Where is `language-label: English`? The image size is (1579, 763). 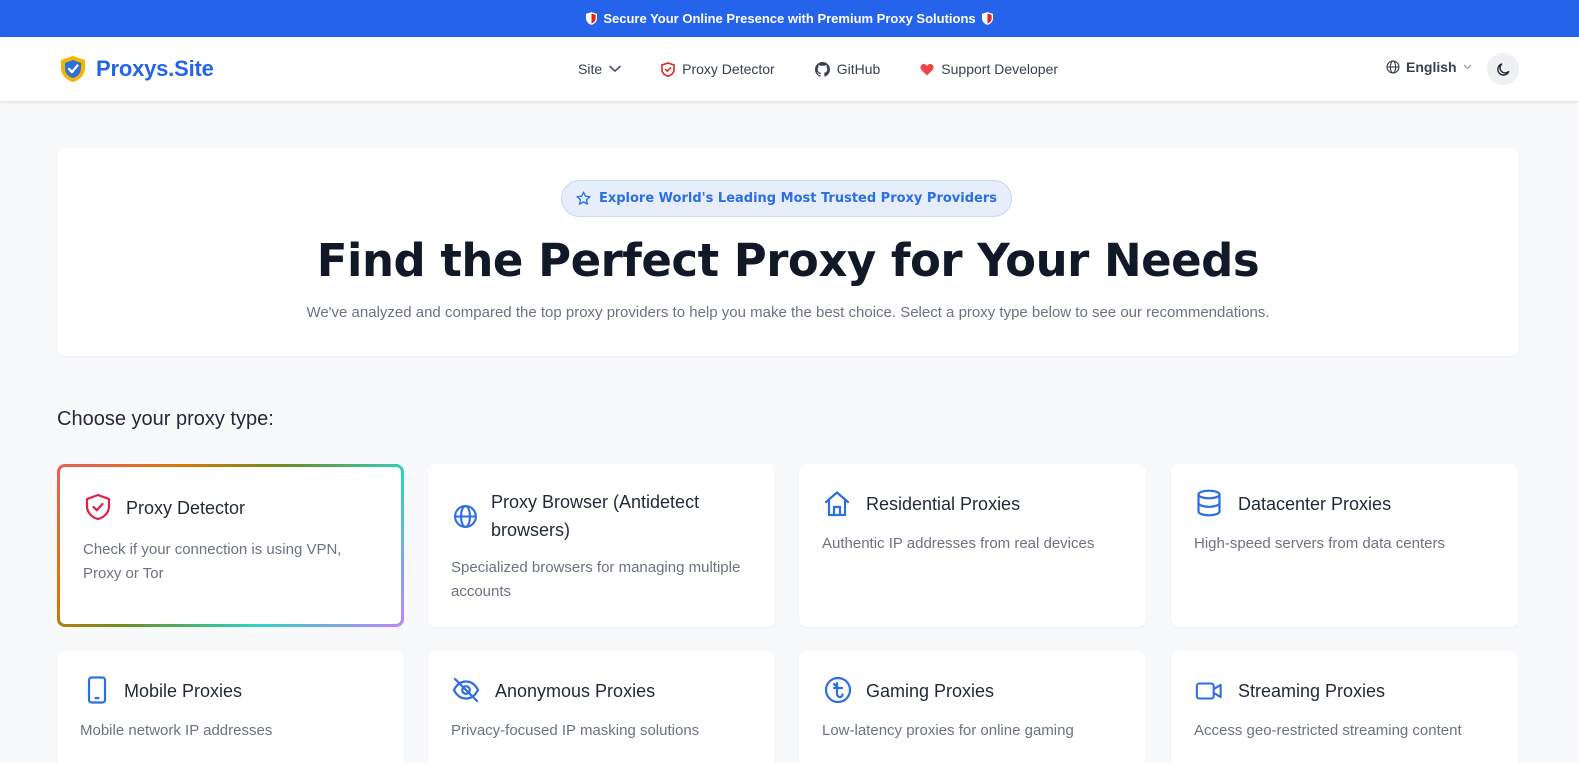
language-label: English is located at coordinates (1431, 67).